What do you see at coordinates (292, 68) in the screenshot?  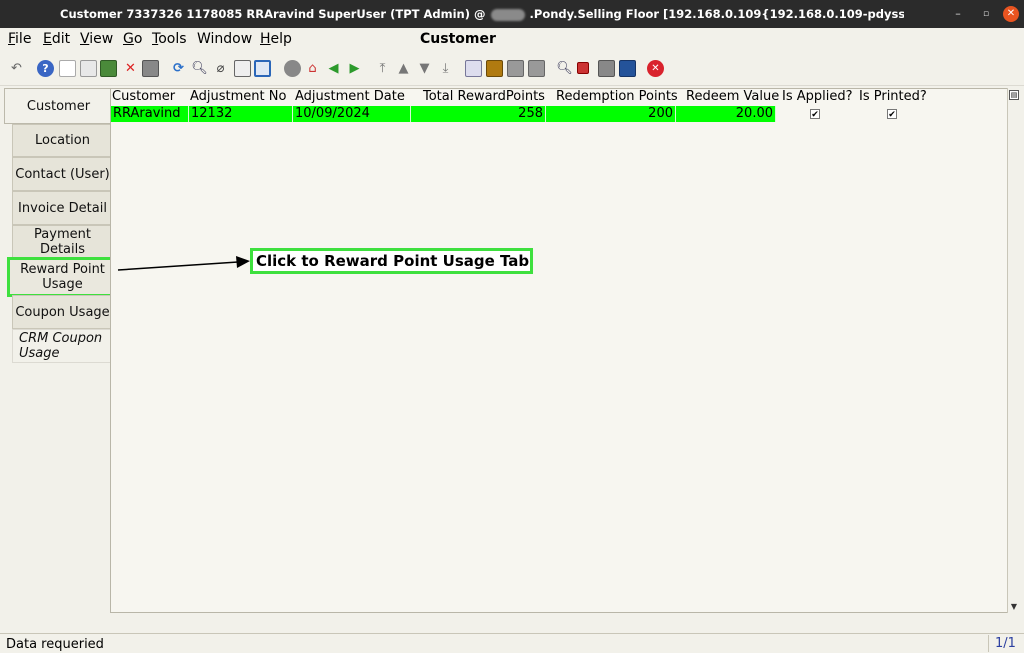 I see `history-icon` at bounding box center [292, 68].